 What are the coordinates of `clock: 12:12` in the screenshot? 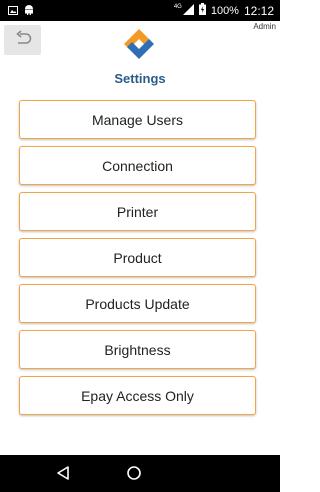 It's located at (258, 10).